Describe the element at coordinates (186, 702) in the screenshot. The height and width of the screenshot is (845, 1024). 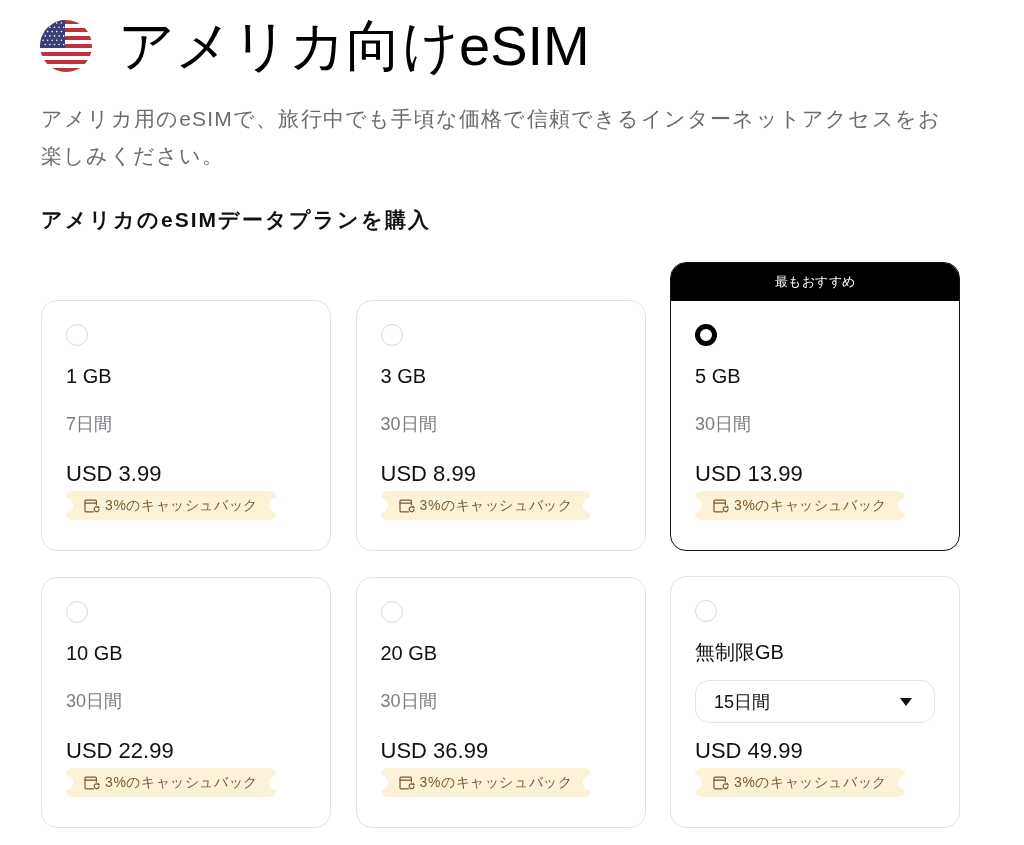
I see `plan-card: 10 GB 30日間 USD 22.99 3%のキャッシュバック` at that location.